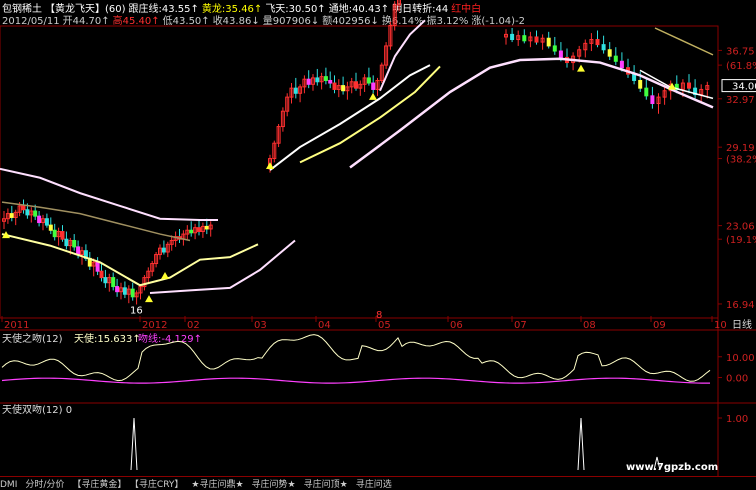 This screenshot has width=756, height=490. I want to click on price-tick-label-3: 29.19, so click(740, 148).